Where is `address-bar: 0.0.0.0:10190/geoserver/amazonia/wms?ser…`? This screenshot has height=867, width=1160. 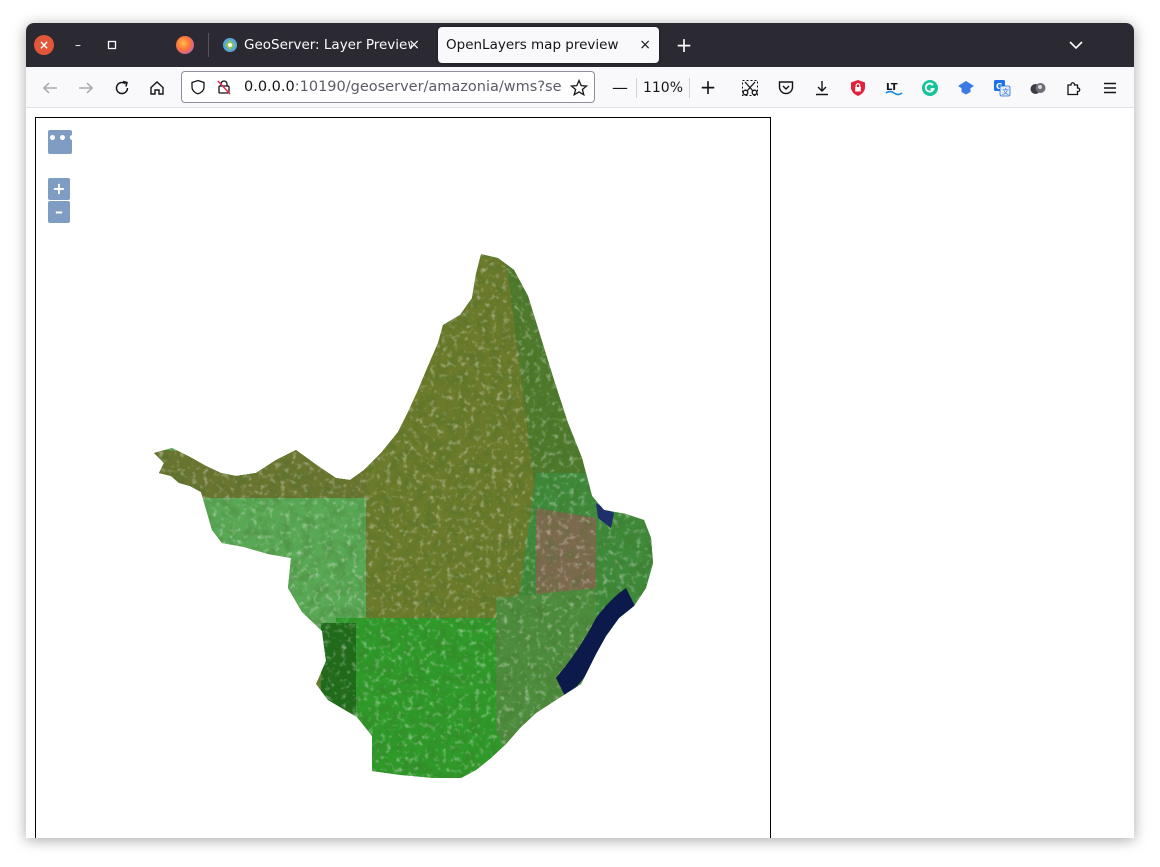 address-bar: 0.0.0.0:10190/geoserver/amazonia/wms?ser… is located at coordinates (388, 87).